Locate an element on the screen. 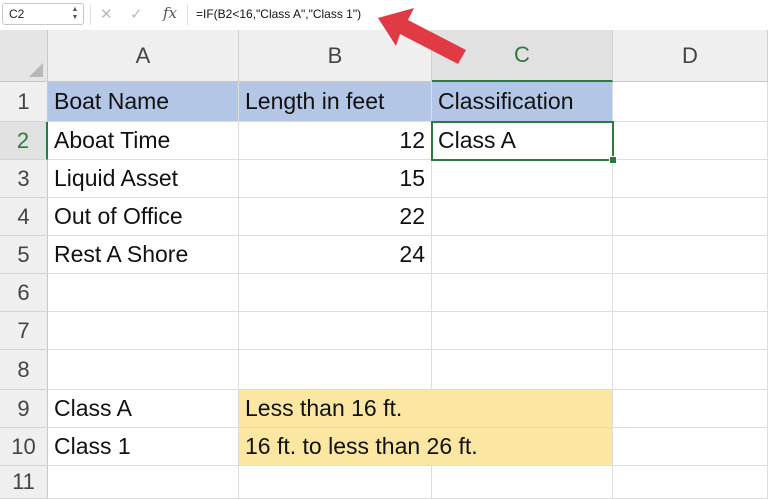 This screenshot has width=768, height=499. insert-function-icon: fx is located at coordinates (170, 13).